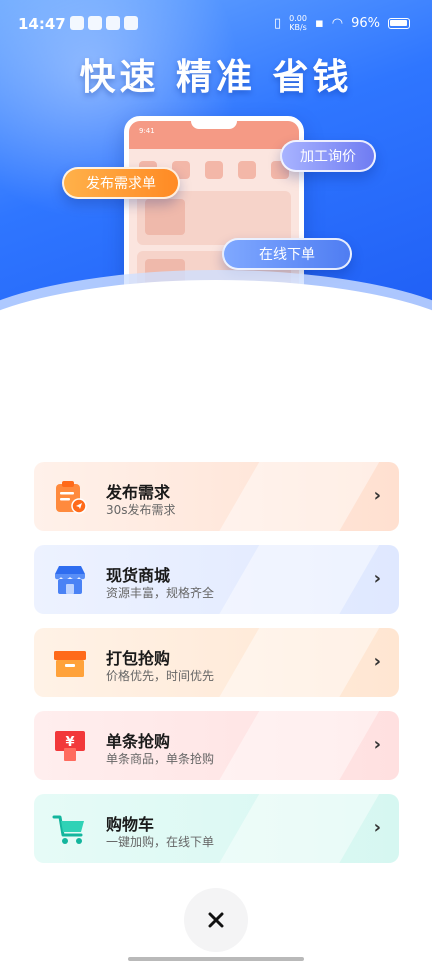 This screenshot has width=432, height=964. Describe the element at coordinates (160, 676) in the screenshot. I see `menu-item-subtitle: 价格优先，时间优先` at that location.